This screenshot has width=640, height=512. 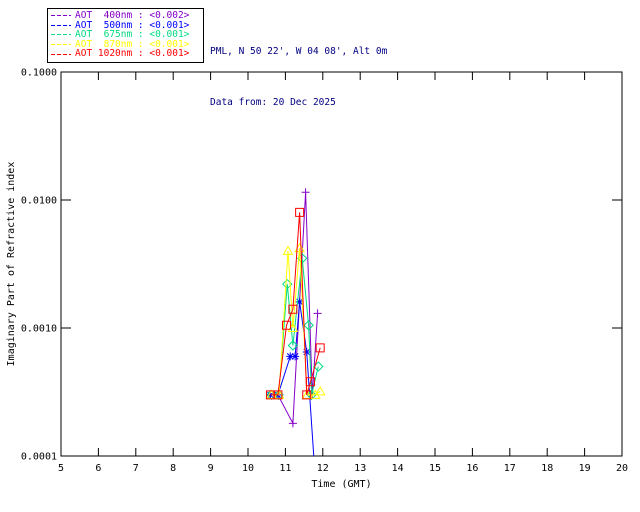 What do you see at coordinates (211, 468) in the screenshot?
I see `x-tick-label: 9` at bounding box center [211, 468].